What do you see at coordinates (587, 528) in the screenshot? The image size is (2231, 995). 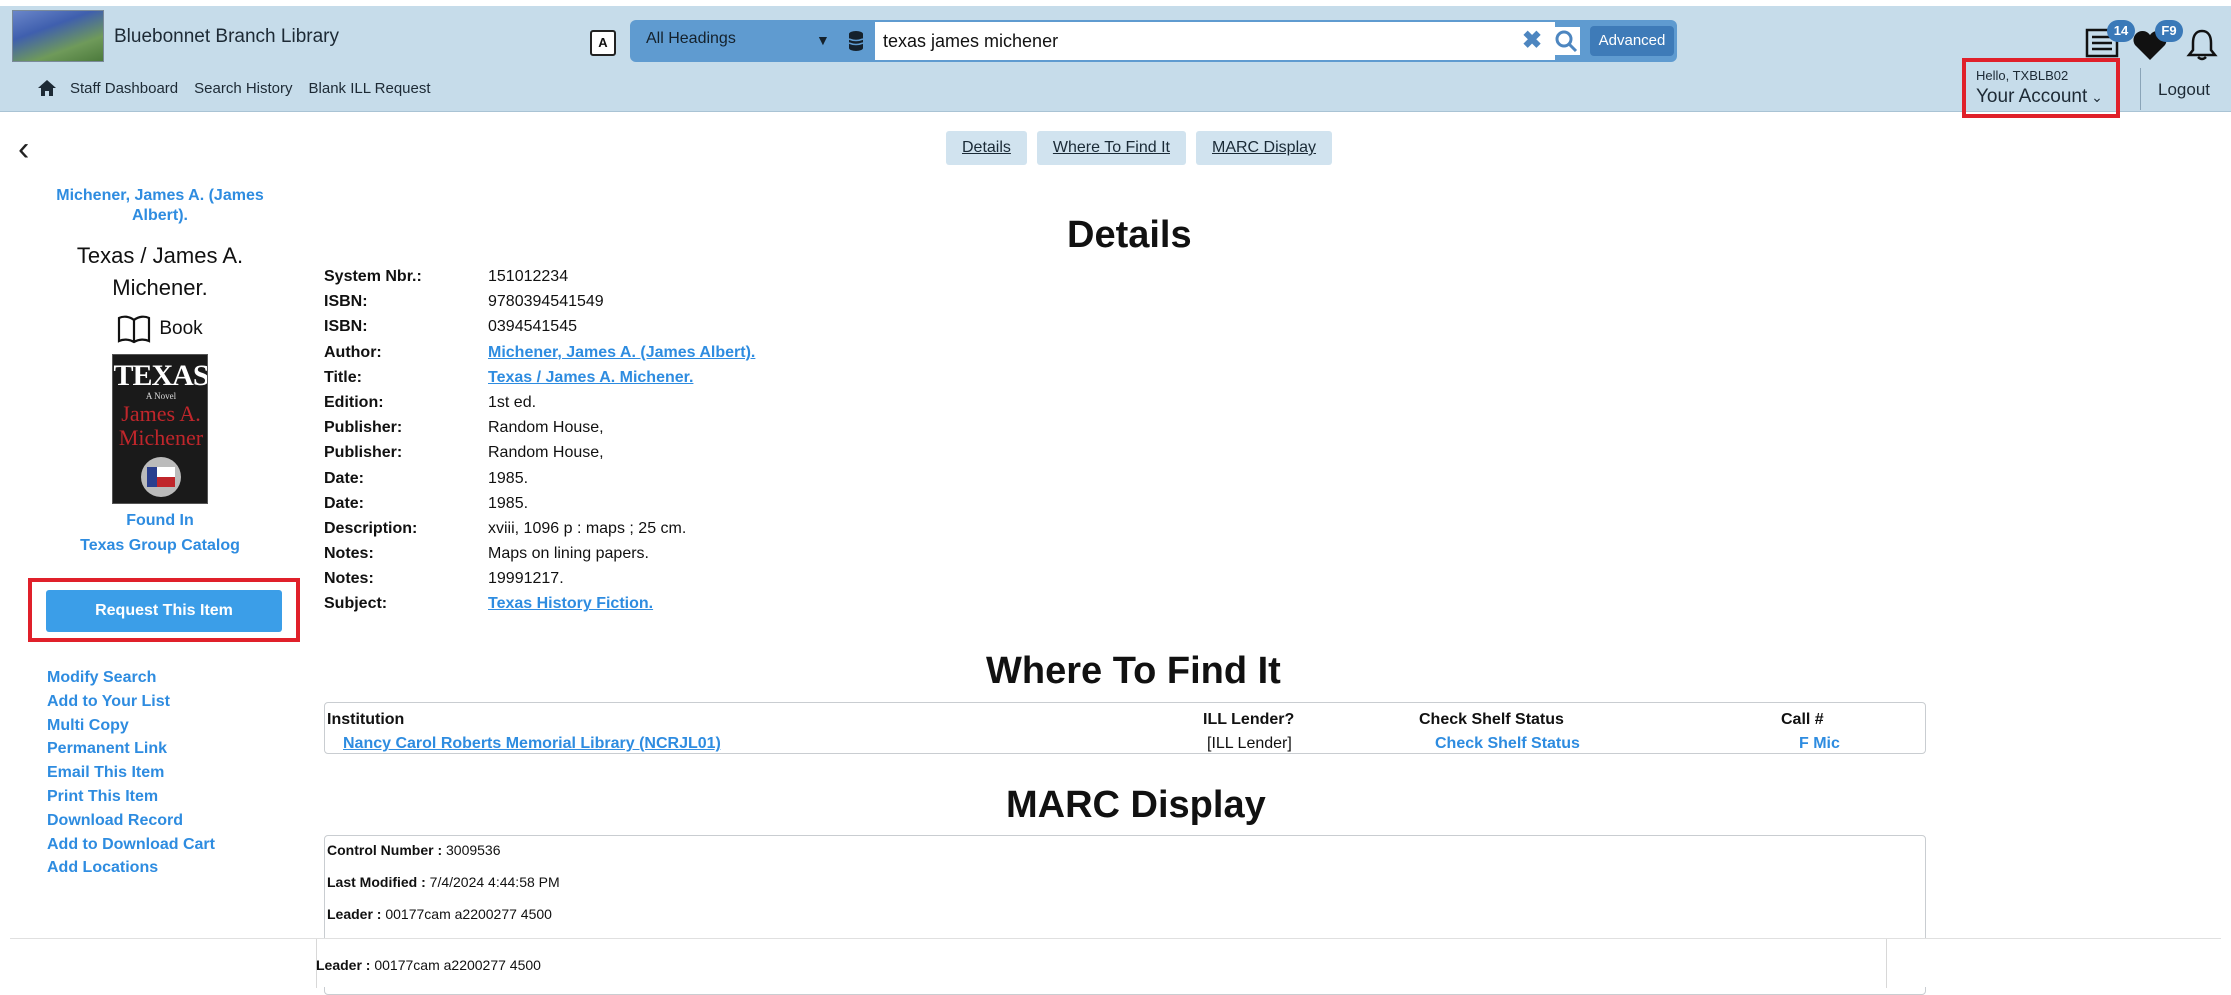 I see `detail-value: xviii, 1096 p : maps ; 25 cm.` at bounding box center [587, 528].